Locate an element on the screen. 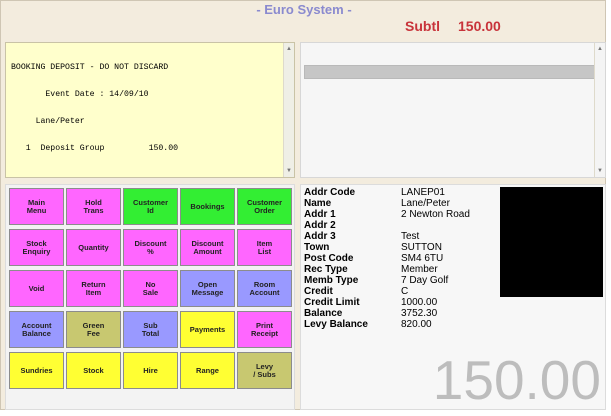 The image size is (611, 416). key-label: Hire is located at coordinates (150, 370).